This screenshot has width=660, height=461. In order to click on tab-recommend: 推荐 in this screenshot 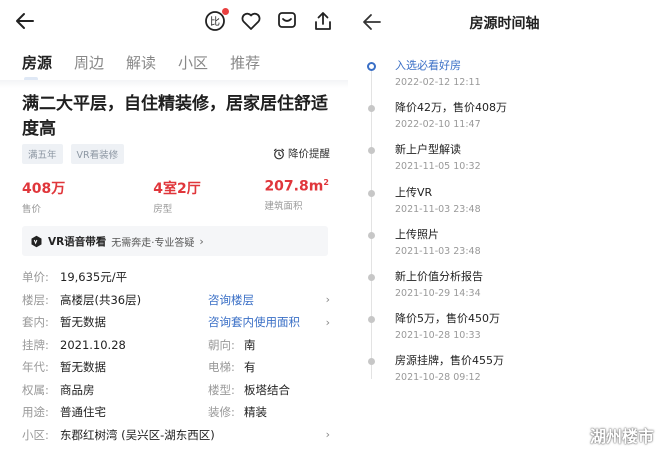, I will do `click(245, 62)`.